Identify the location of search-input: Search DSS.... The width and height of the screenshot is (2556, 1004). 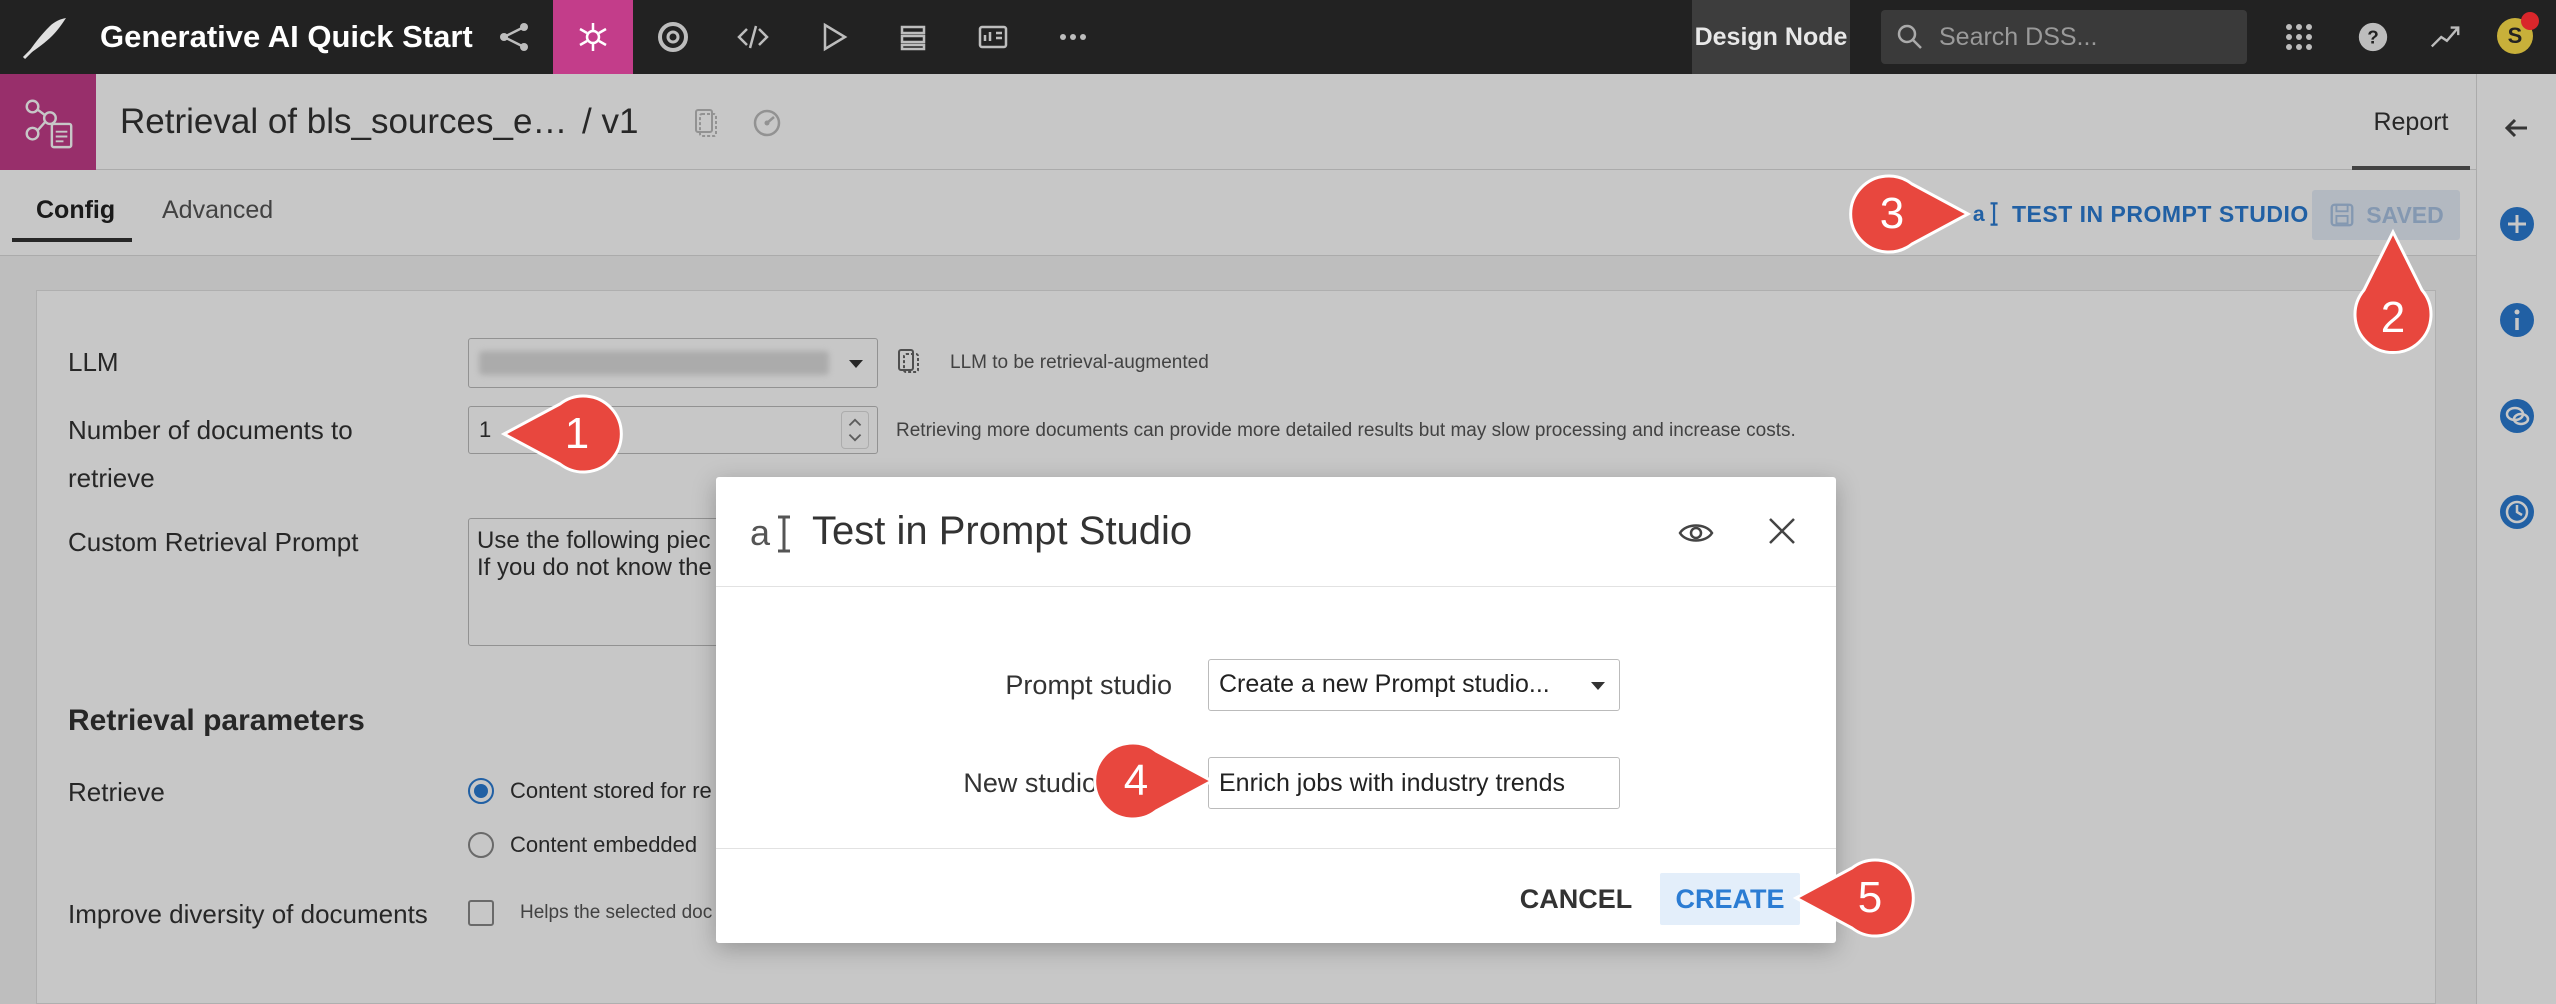
(2064, 37).